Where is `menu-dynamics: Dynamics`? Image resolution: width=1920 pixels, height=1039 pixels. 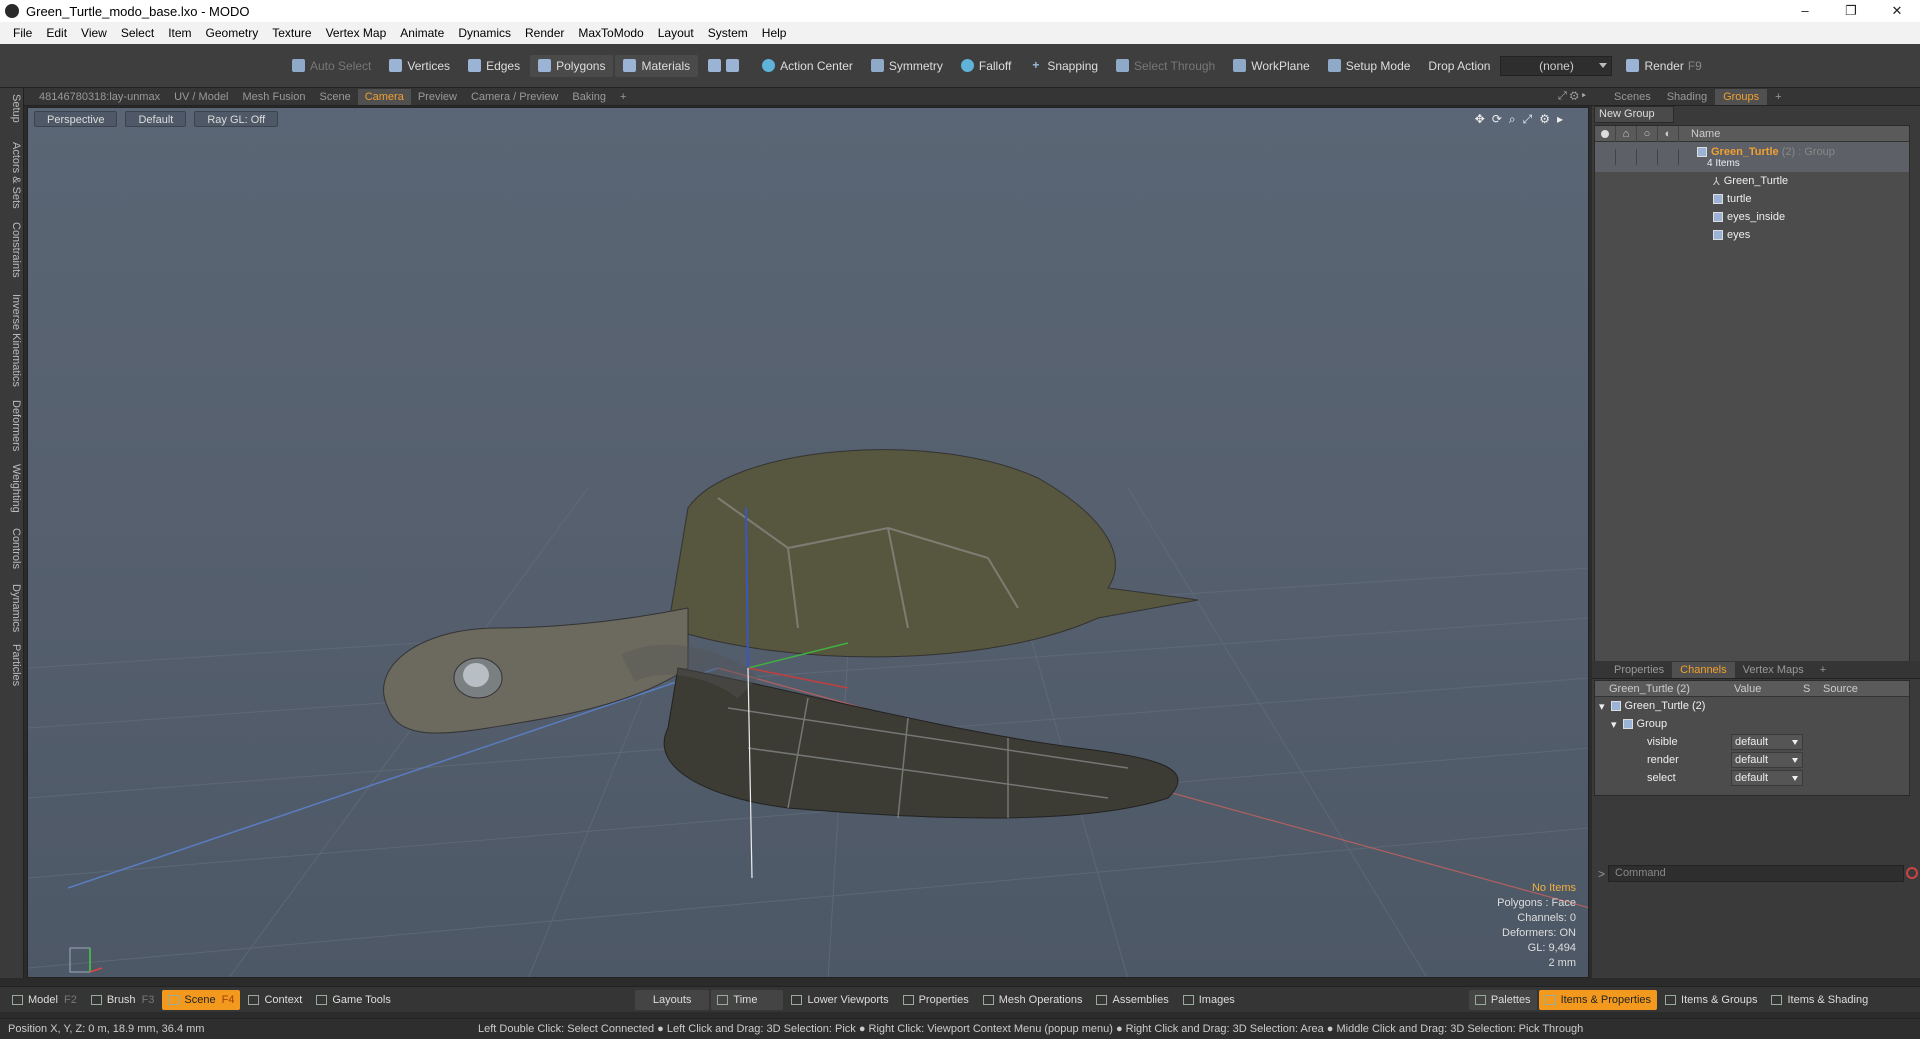
menu-dynamics: Dynamics is located at coordinates (484, 33).